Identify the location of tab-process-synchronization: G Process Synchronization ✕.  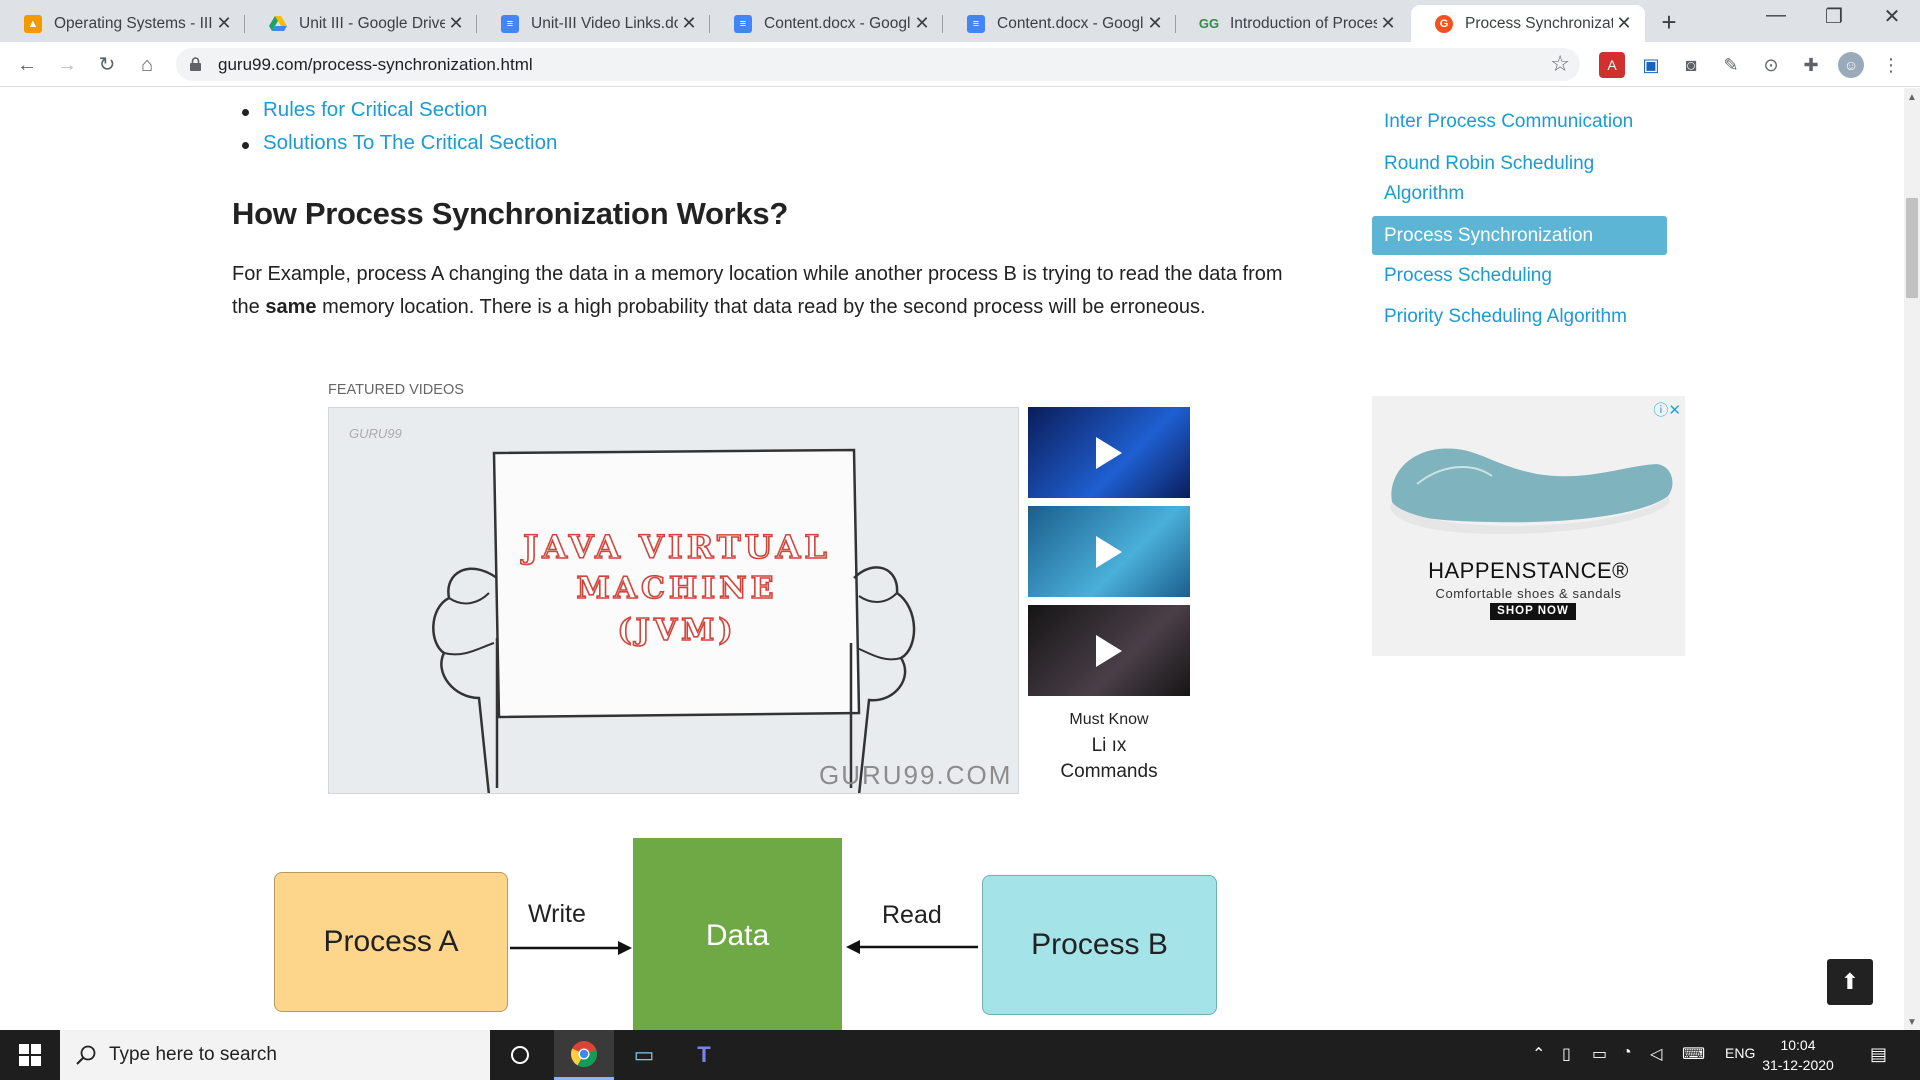
(1528, 23).